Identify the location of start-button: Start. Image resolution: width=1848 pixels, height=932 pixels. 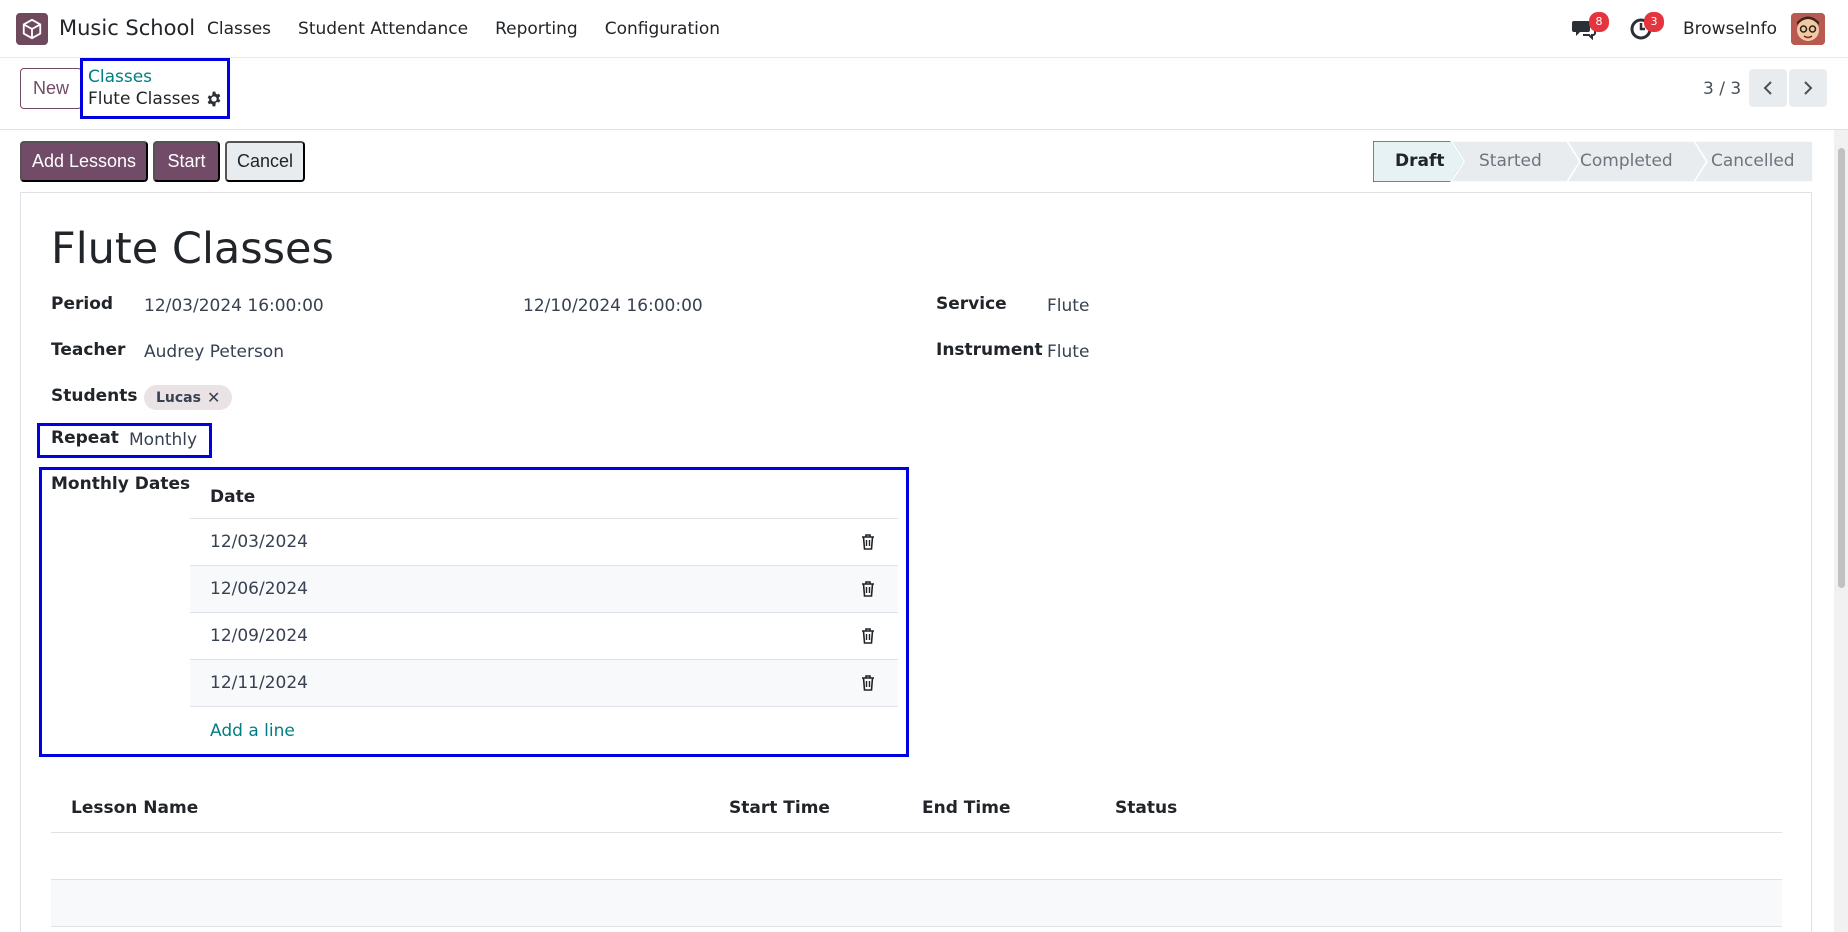
(186, 161).